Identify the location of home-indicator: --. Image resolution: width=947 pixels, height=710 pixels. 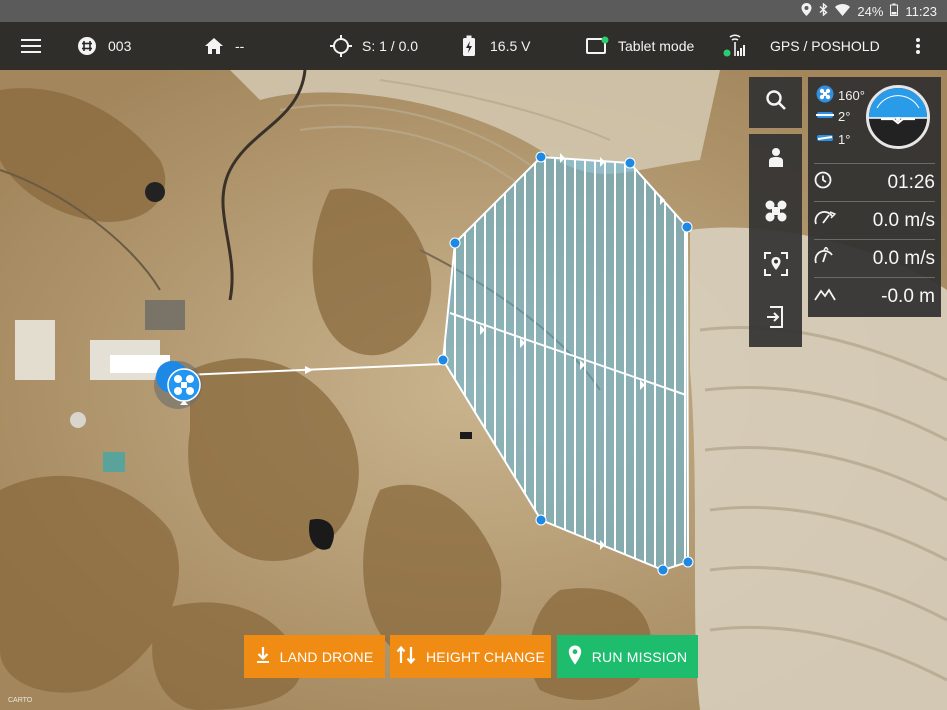
(222, 46).